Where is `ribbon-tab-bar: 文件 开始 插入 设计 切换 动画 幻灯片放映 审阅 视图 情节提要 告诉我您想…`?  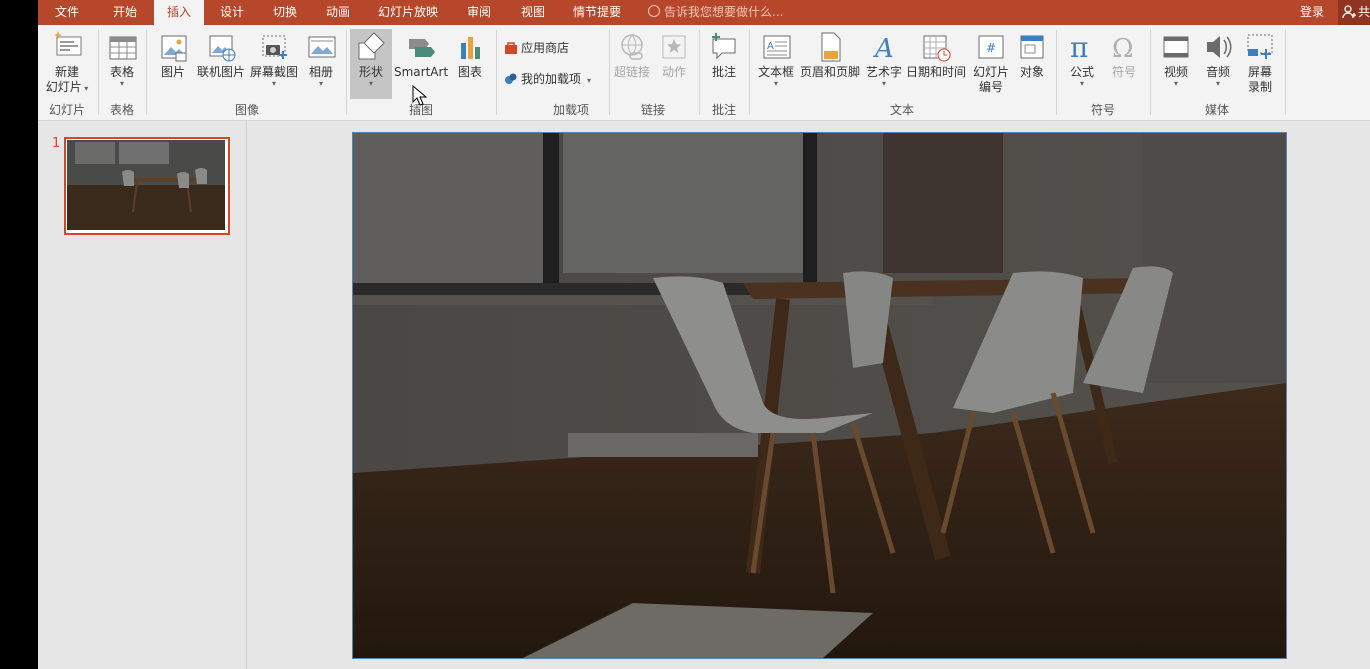
ribbon-tab-bar: 文件 开始 插入 设计 切换 动画 幻灯片放映 审阅 视图 情节提要 告诉我您想… is located at coordinates (704, 12).